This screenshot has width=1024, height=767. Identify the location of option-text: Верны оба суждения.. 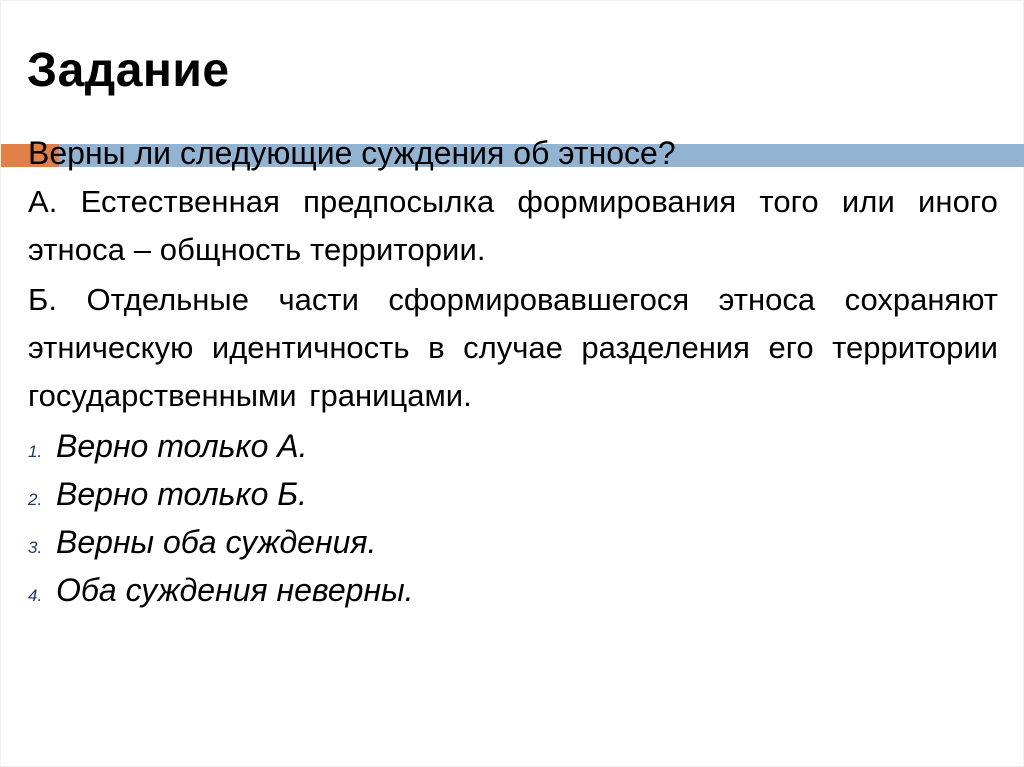
(216, 542).